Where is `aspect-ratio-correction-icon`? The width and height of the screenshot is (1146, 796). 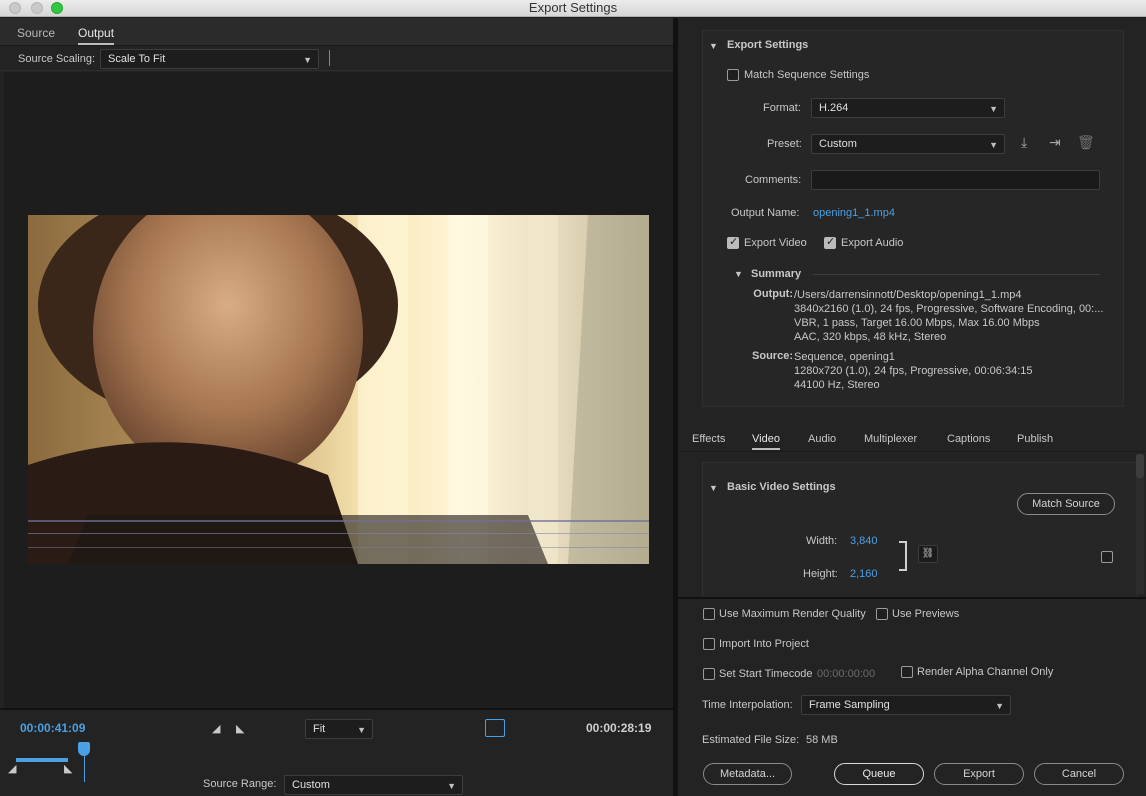 aspect-ratio-correction-icon is located at coordinates (495, 728).